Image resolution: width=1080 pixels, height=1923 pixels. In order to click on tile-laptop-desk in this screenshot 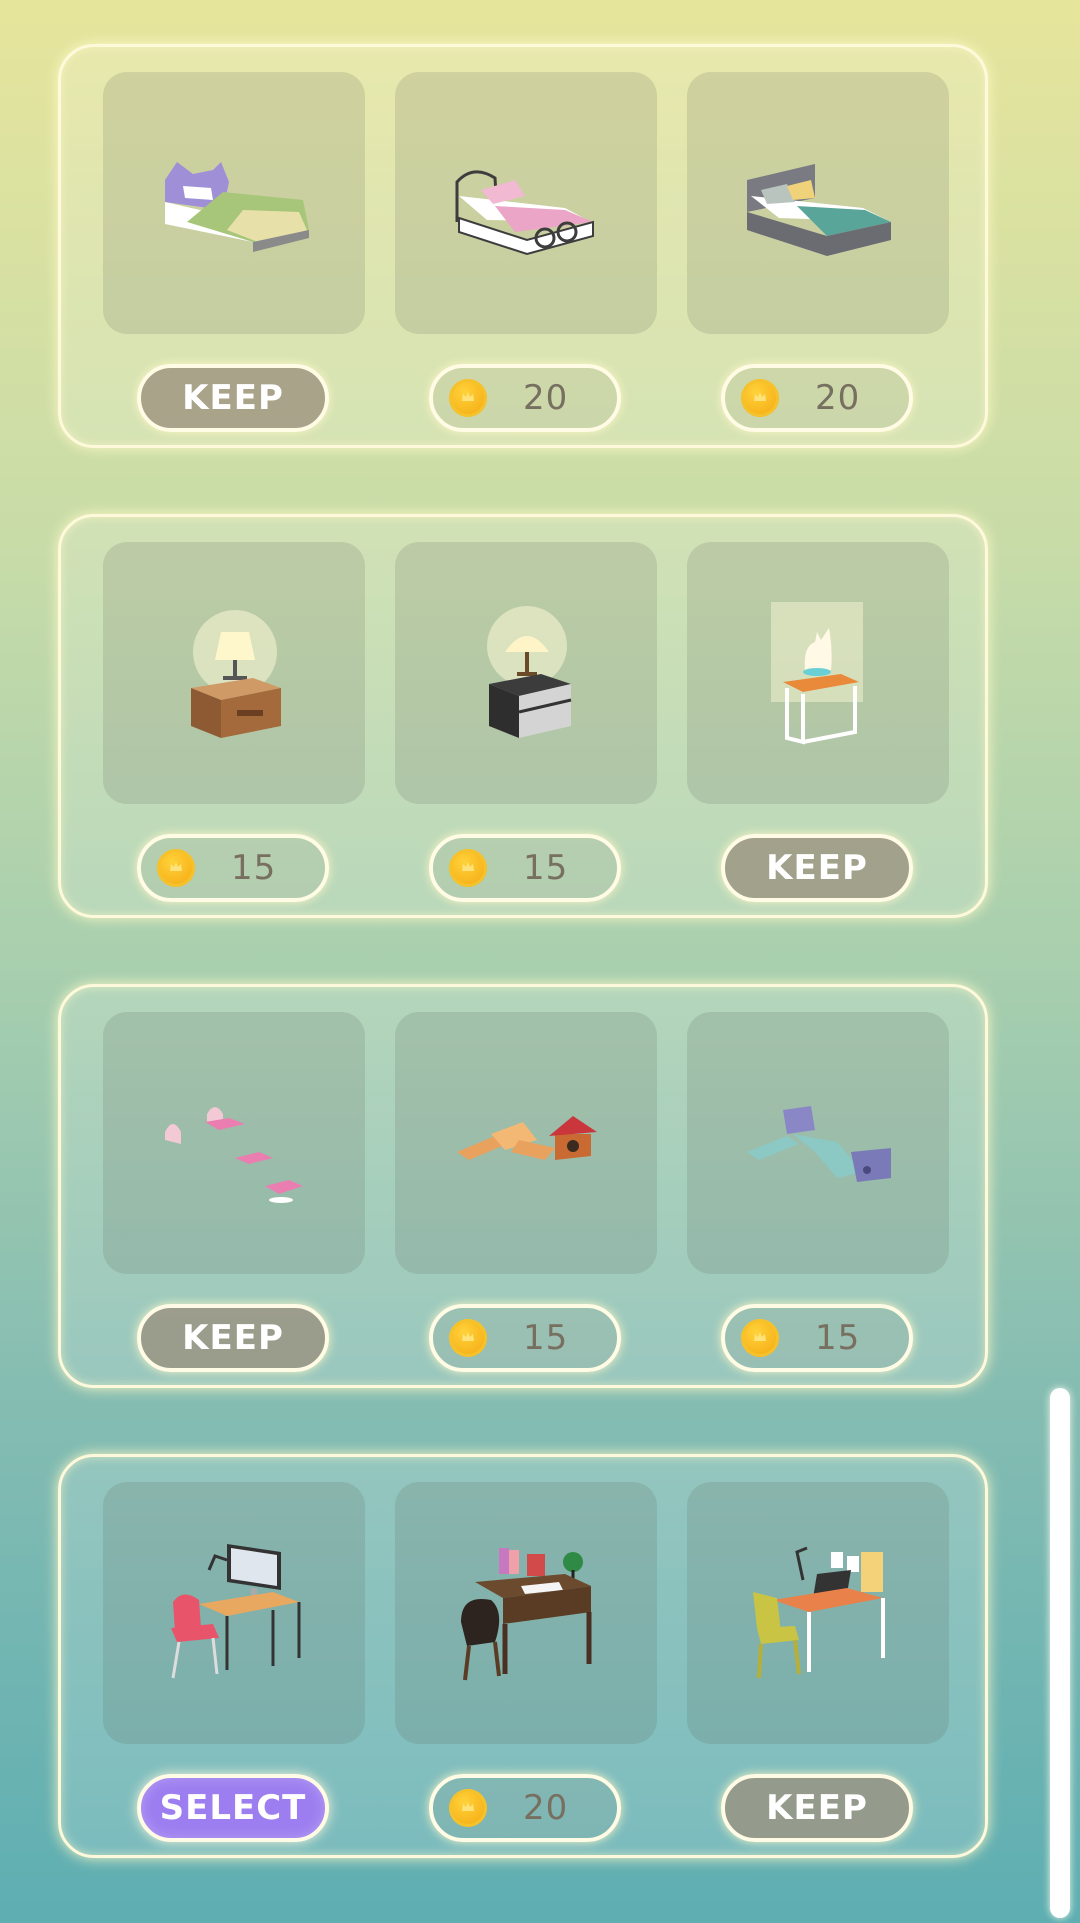, I will do `click(818, 1613)`.